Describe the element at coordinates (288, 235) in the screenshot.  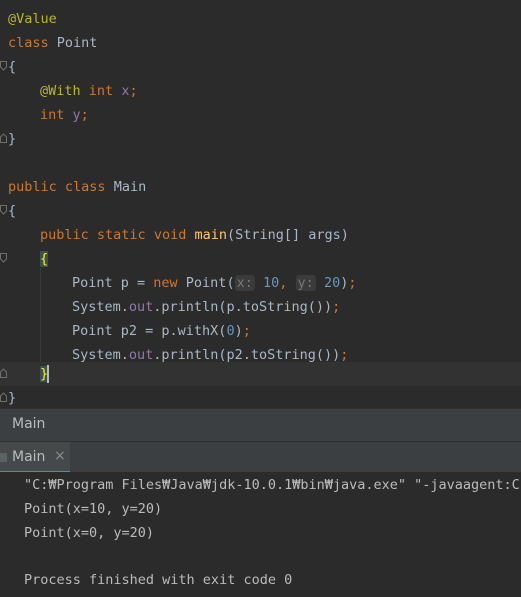
I see `method-params: (String[] args)` at that location.